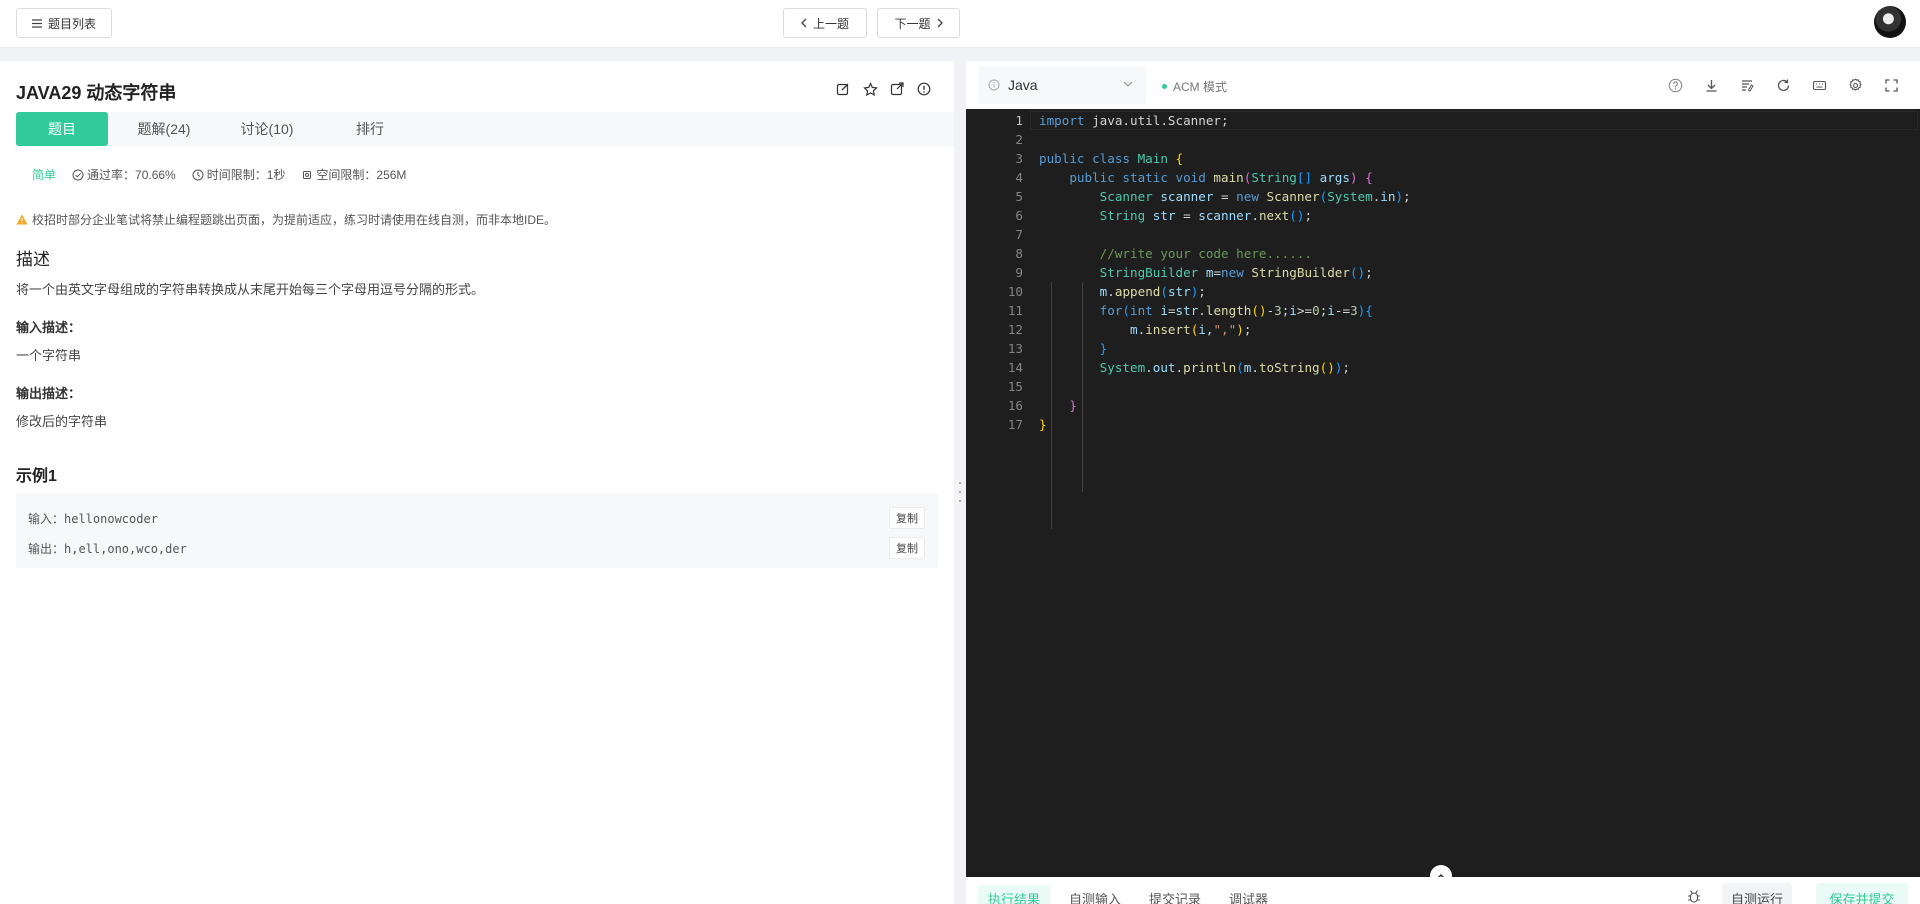 This screenshot has height=904, width=1920. I want to click on problem-meta: 简单 通过率：70.66% 时间限制：1秒 空间限制：256M, so click(219, 174).